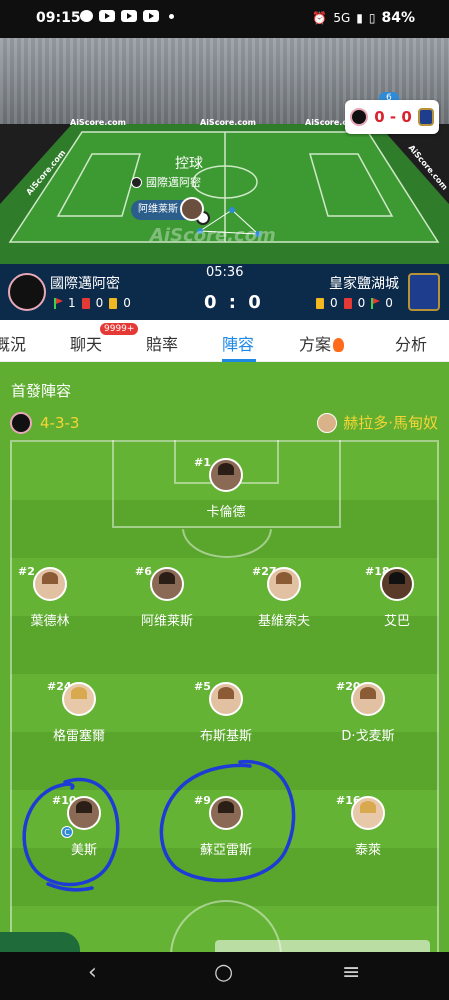 This screenshot has height=1000, width=449. I want to click on home-red-cards: 0, so click(99, 303).